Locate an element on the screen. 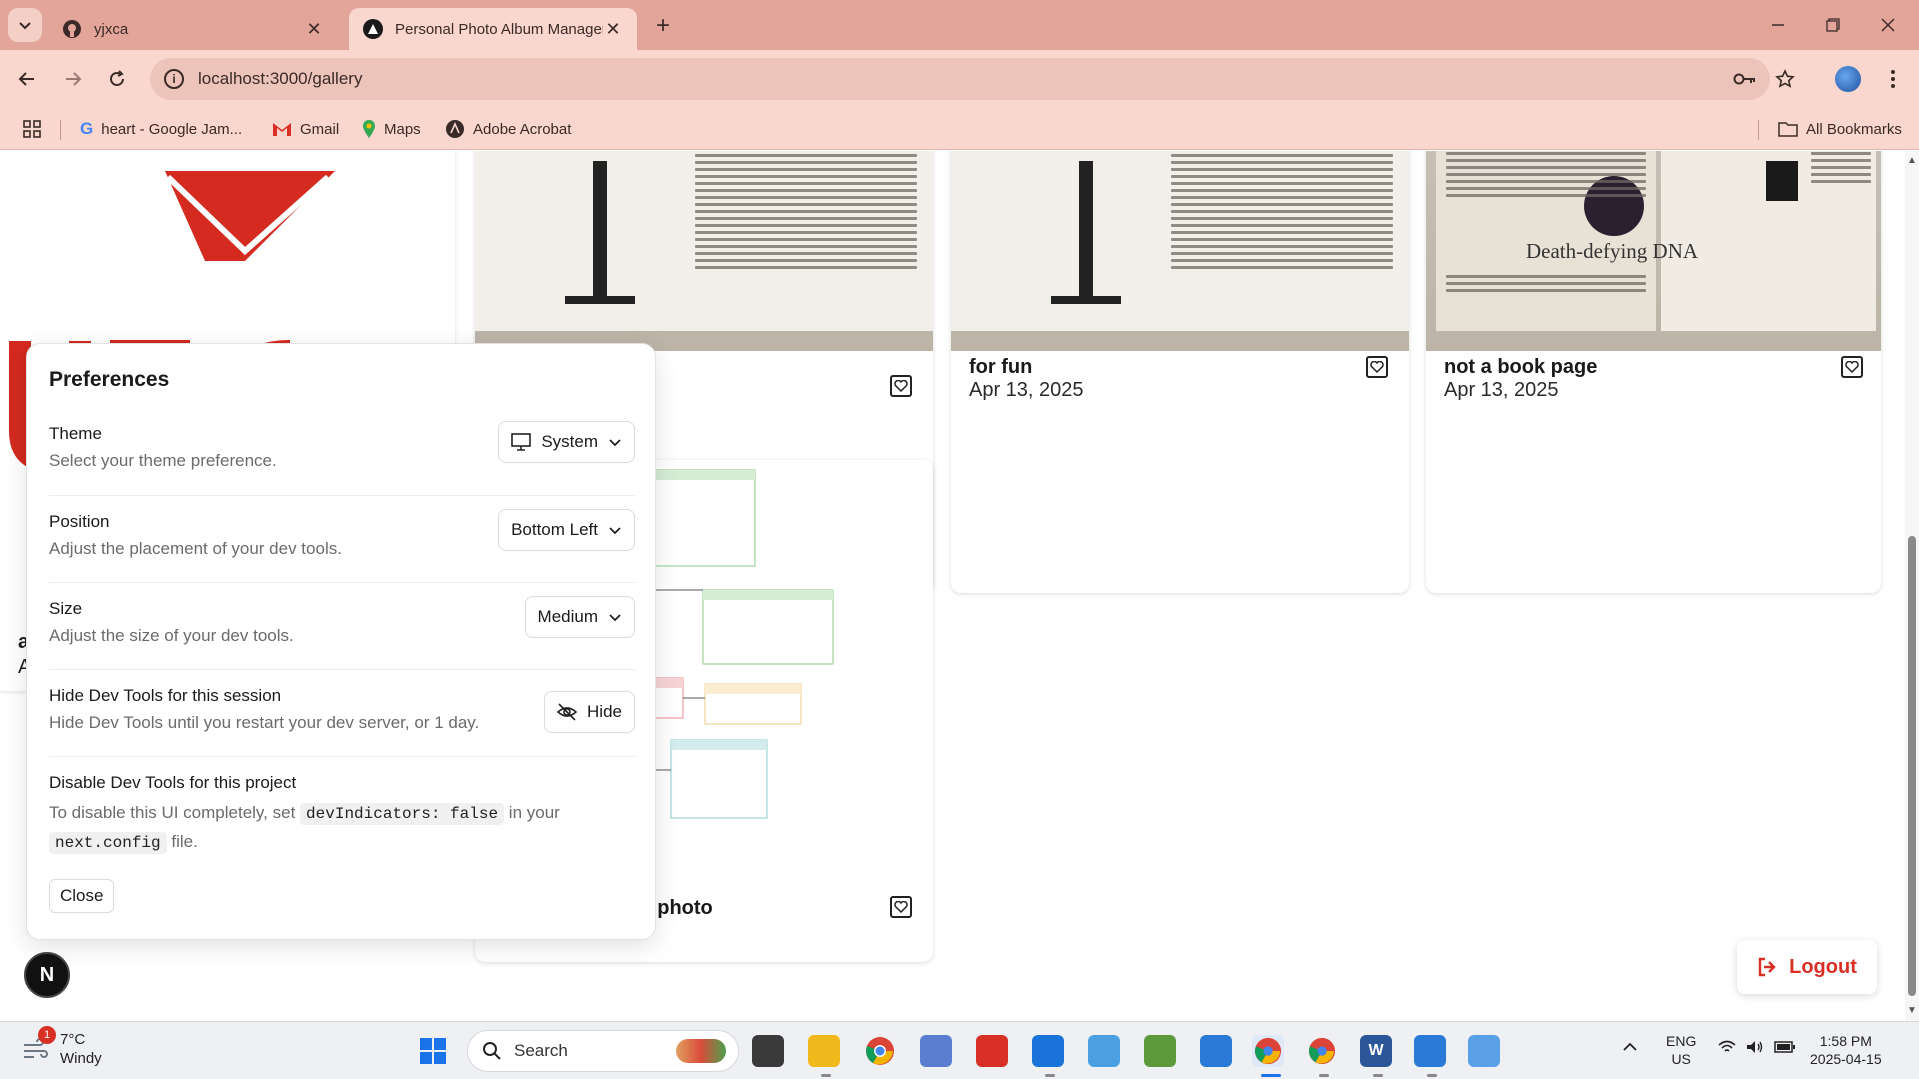  back-icon is located at coordinates (27, 79).